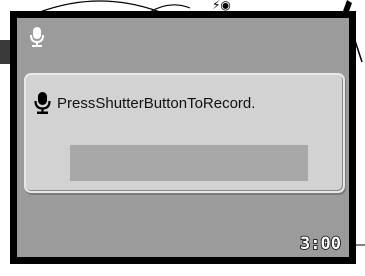 Image resolution: width=365 pixels, height=276 pixels. I want to click on record-progress-bar, so click(189, 163).